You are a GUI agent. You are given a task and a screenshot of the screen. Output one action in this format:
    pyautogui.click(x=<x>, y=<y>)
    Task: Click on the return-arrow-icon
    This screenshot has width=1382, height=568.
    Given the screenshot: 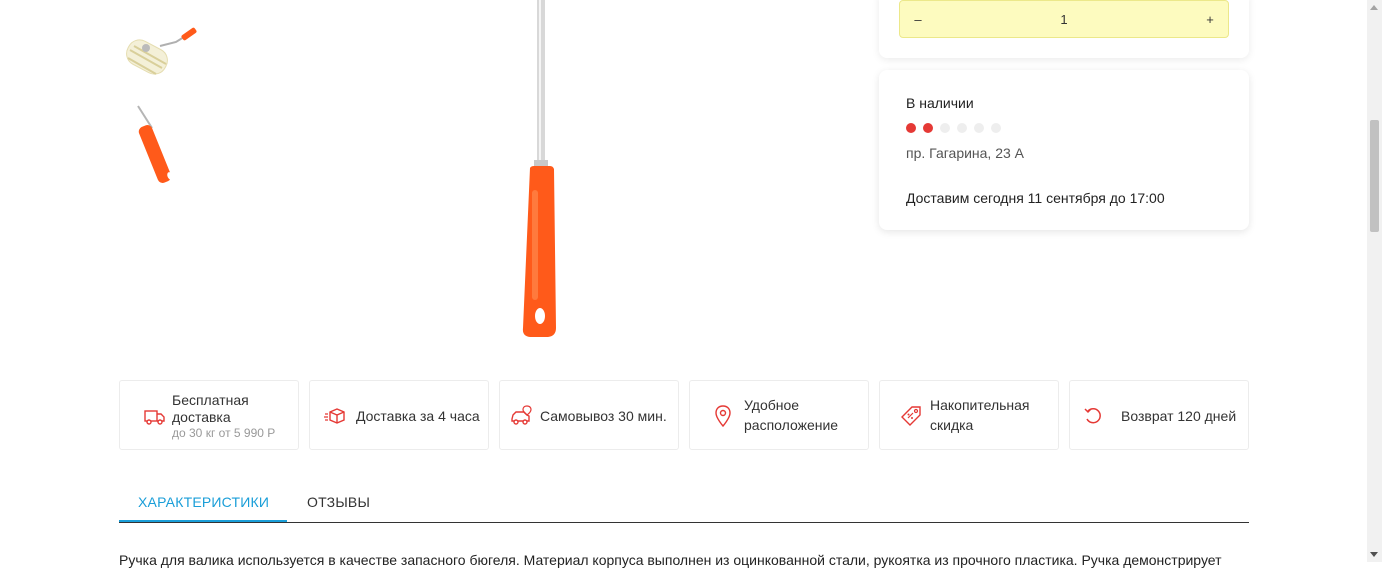 What is the action you would take?
    pyautogui.click(x=1092, y=415)
    